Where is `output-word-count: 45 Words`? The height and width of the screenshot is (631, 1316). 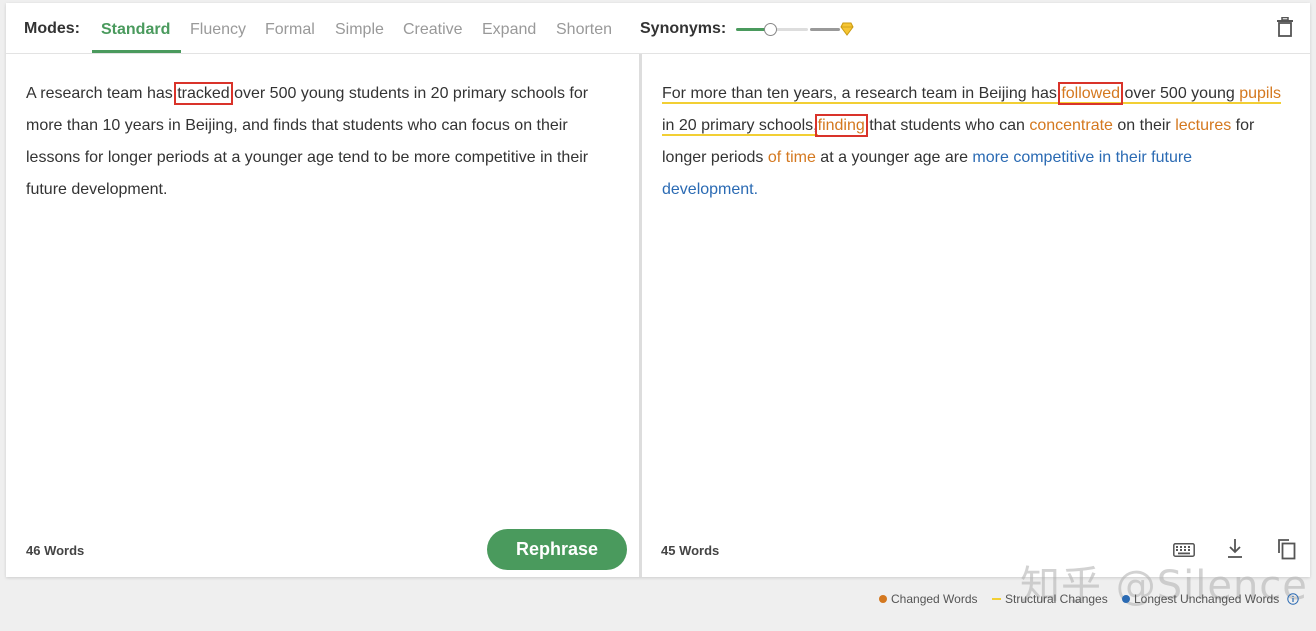
output-word-count: 45 Words is located at coordinates (690, 550).